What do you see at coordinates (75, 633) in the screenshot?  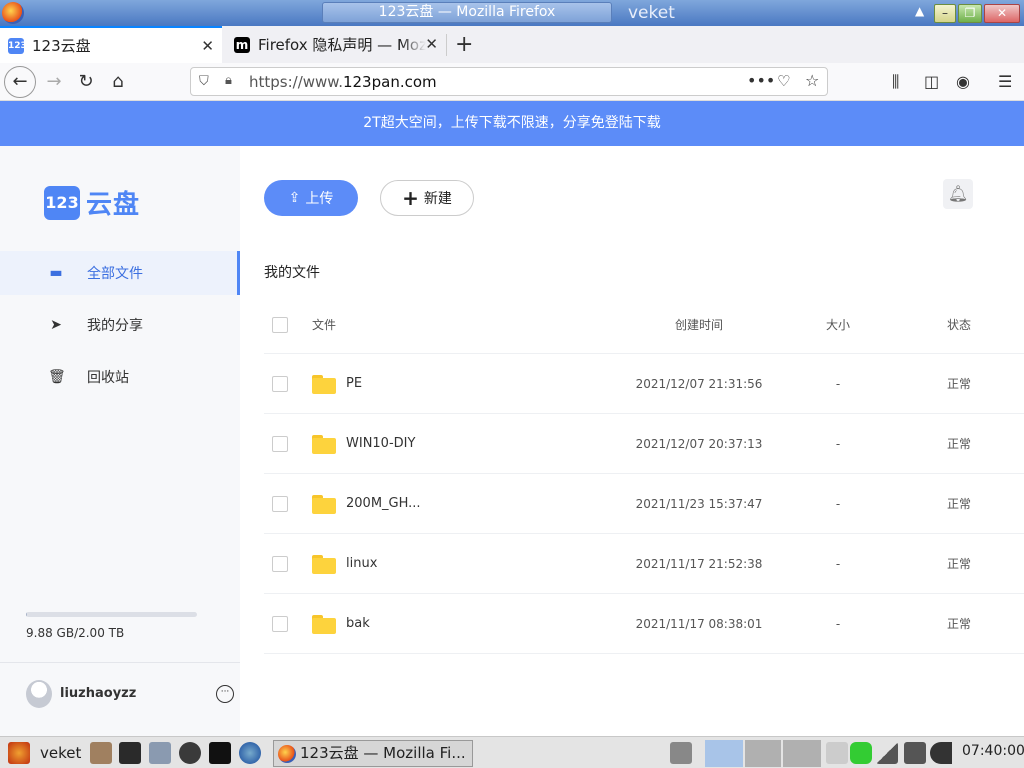 I see `storage-usage-text: 9.88 GB/2.00 TB` at bounding box center [75, 633].